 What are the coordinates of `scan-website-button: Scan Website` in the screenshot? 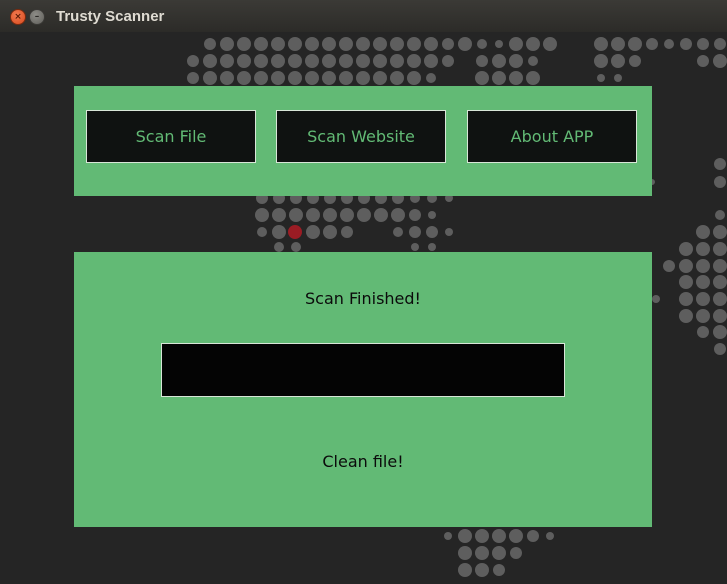 It's located at (361, 136).